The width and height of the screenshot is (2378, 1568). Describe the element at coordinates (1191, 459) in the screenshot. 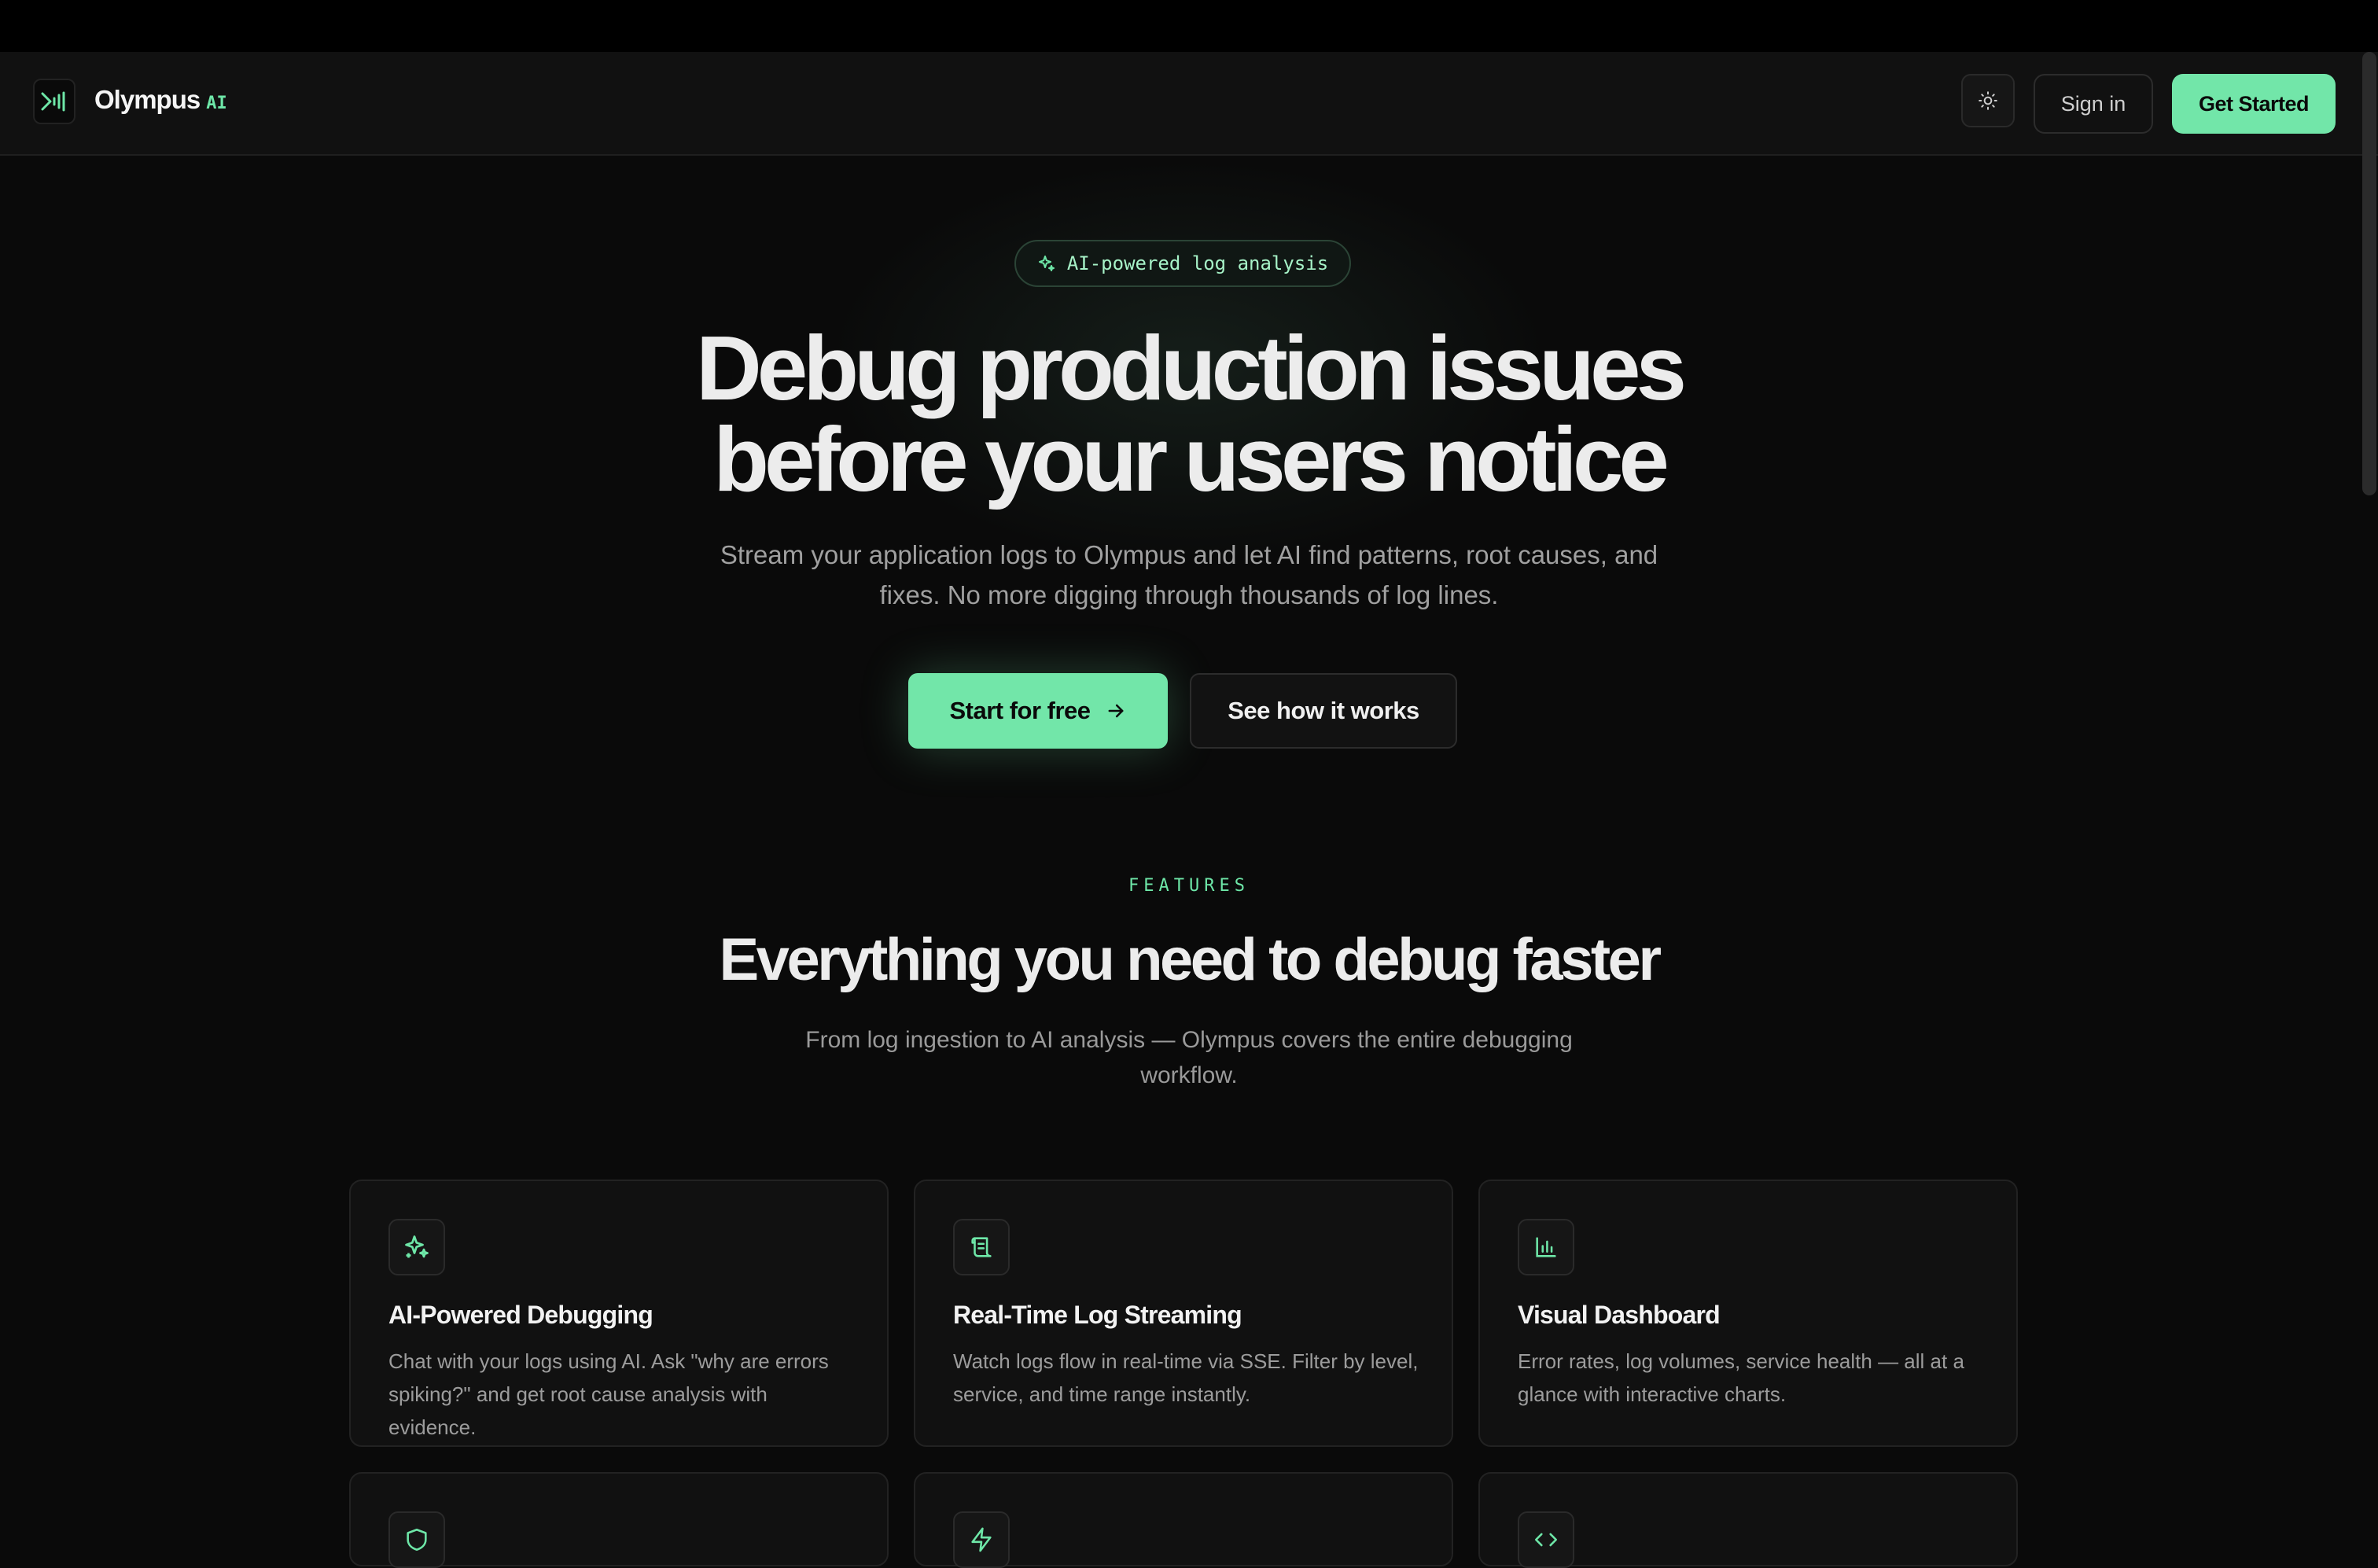

I see `hero-title-line2: before your users notice` at that location.